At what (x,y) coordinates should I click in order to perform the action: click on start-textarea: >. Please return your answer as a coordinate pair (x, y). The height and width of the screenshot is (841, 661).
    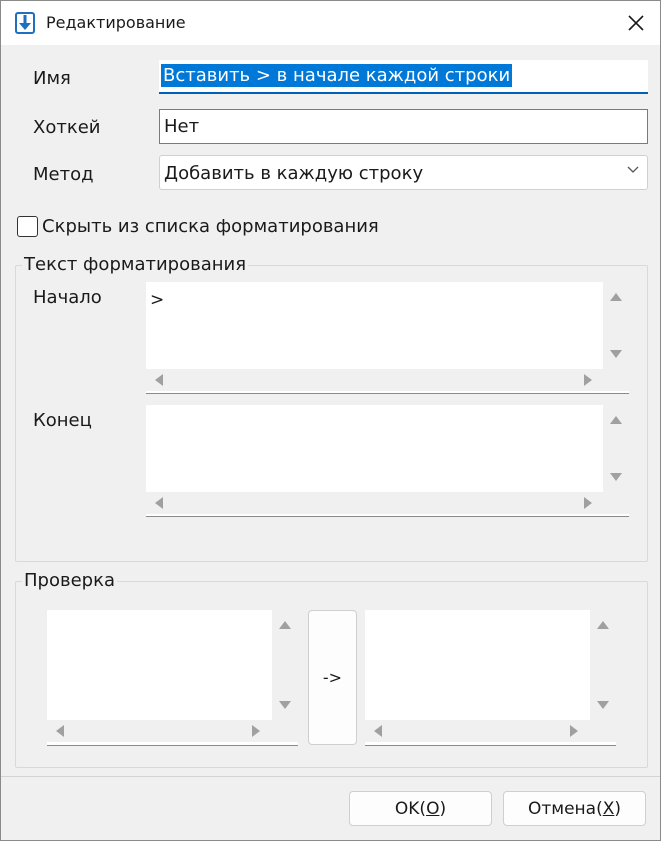
    Looking at the image, I should click on (387, 338).